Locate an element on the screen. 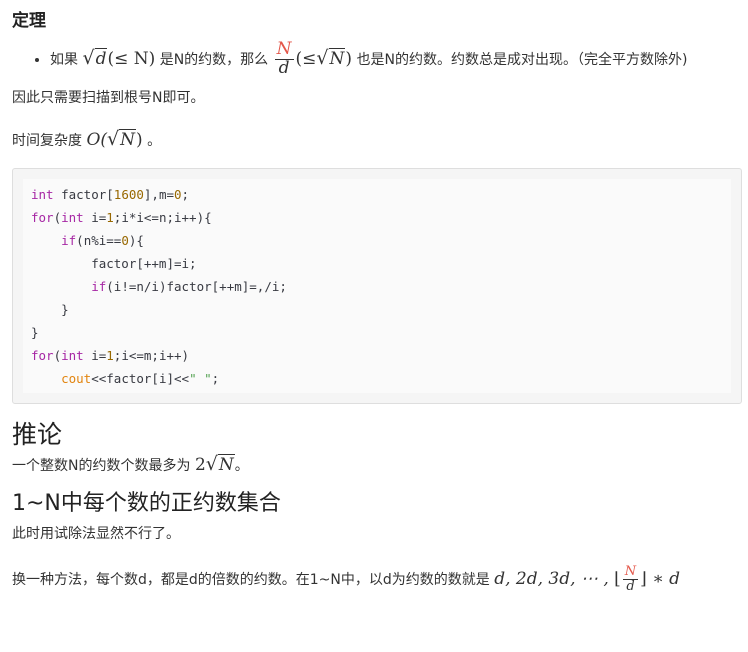  complexity-math: O(√N) is located at coordinates (114, 138).